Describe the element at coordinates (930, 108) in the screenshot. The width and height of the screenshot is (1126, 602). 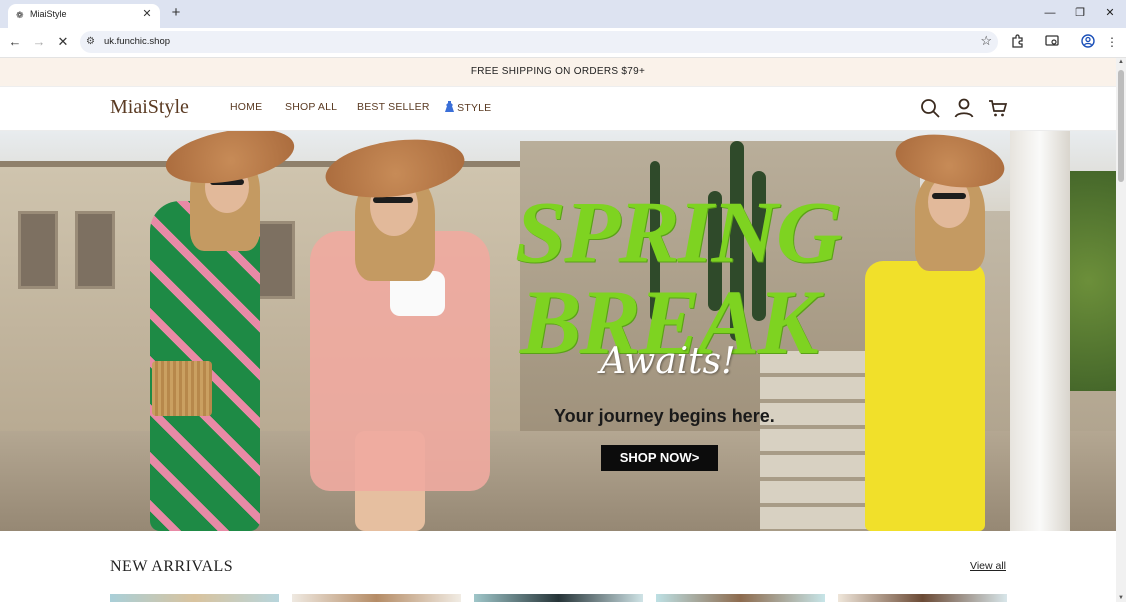
I see `search-icon` at that location.